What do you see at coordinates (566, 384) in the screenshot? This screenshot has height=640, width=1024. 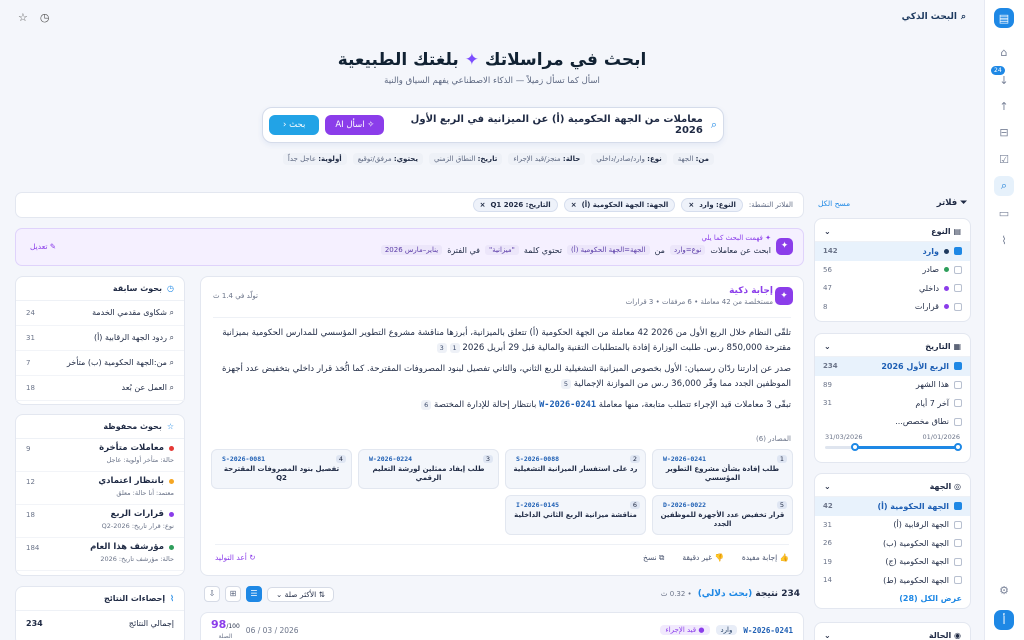 I see `ref-5: 5` at bounding box center [566, 384].